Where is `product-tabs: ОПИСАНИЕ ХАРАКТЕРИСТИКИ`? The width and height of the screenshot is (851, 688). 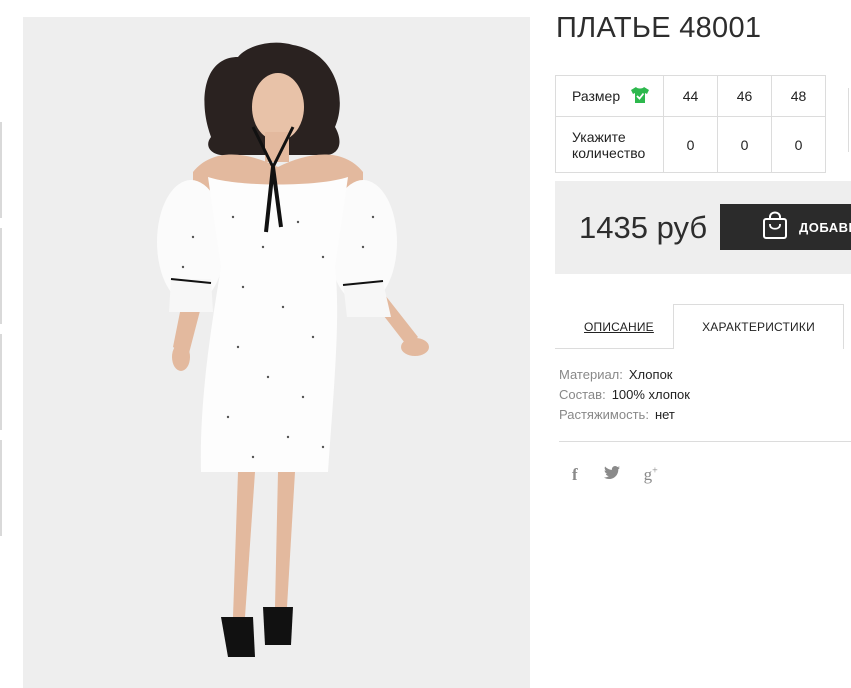
product-tabs: ОПИСАНИЕ ХАРАКТЕРИСТИКИ is located at coordinates (703, 326).